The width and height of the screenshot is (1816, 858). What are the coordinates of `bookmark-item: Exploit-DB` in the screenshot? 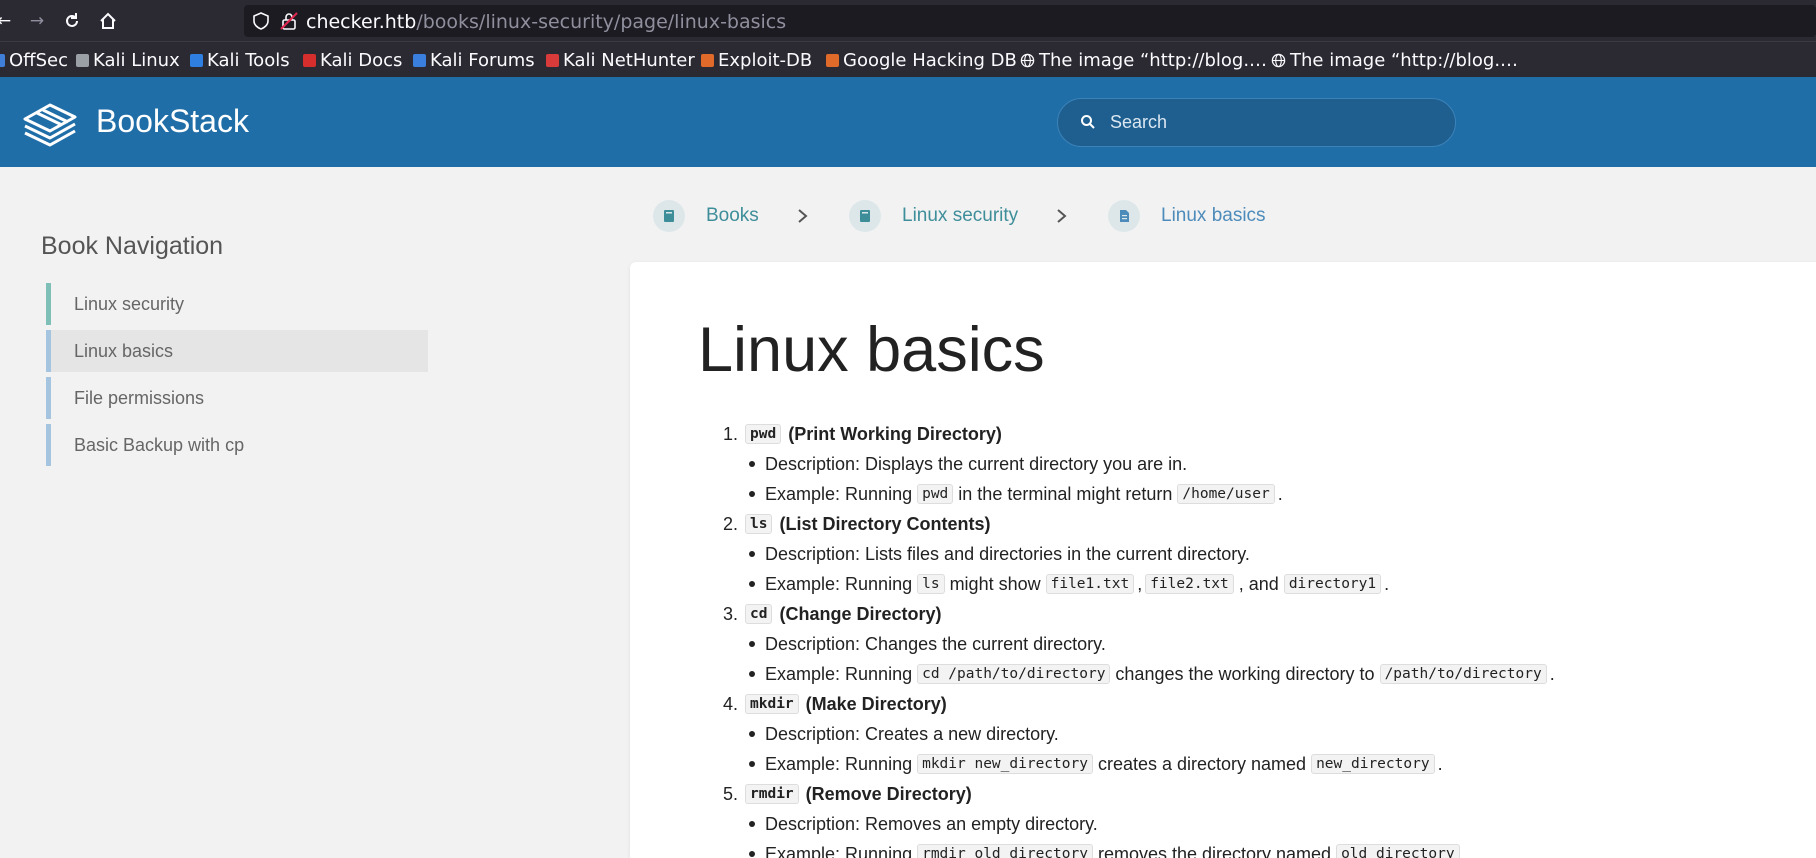 It's located at (756, 60).